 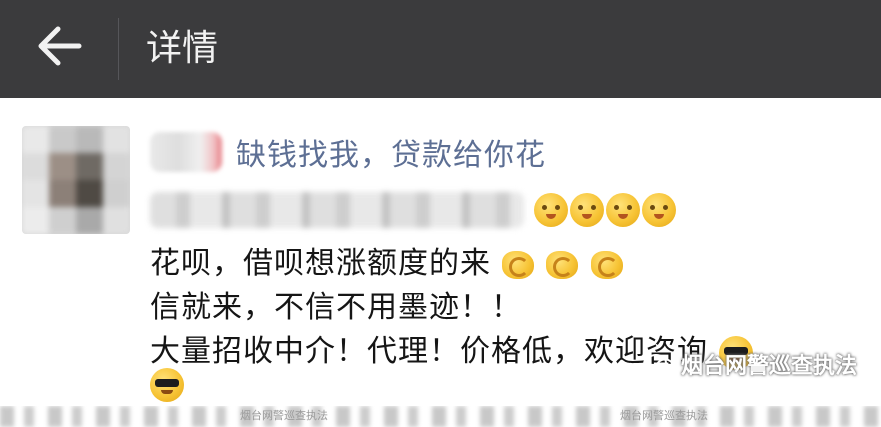 I want to click on post-line-2: 信就来，不信不用墨迹！！, so click(x=336, y=304).